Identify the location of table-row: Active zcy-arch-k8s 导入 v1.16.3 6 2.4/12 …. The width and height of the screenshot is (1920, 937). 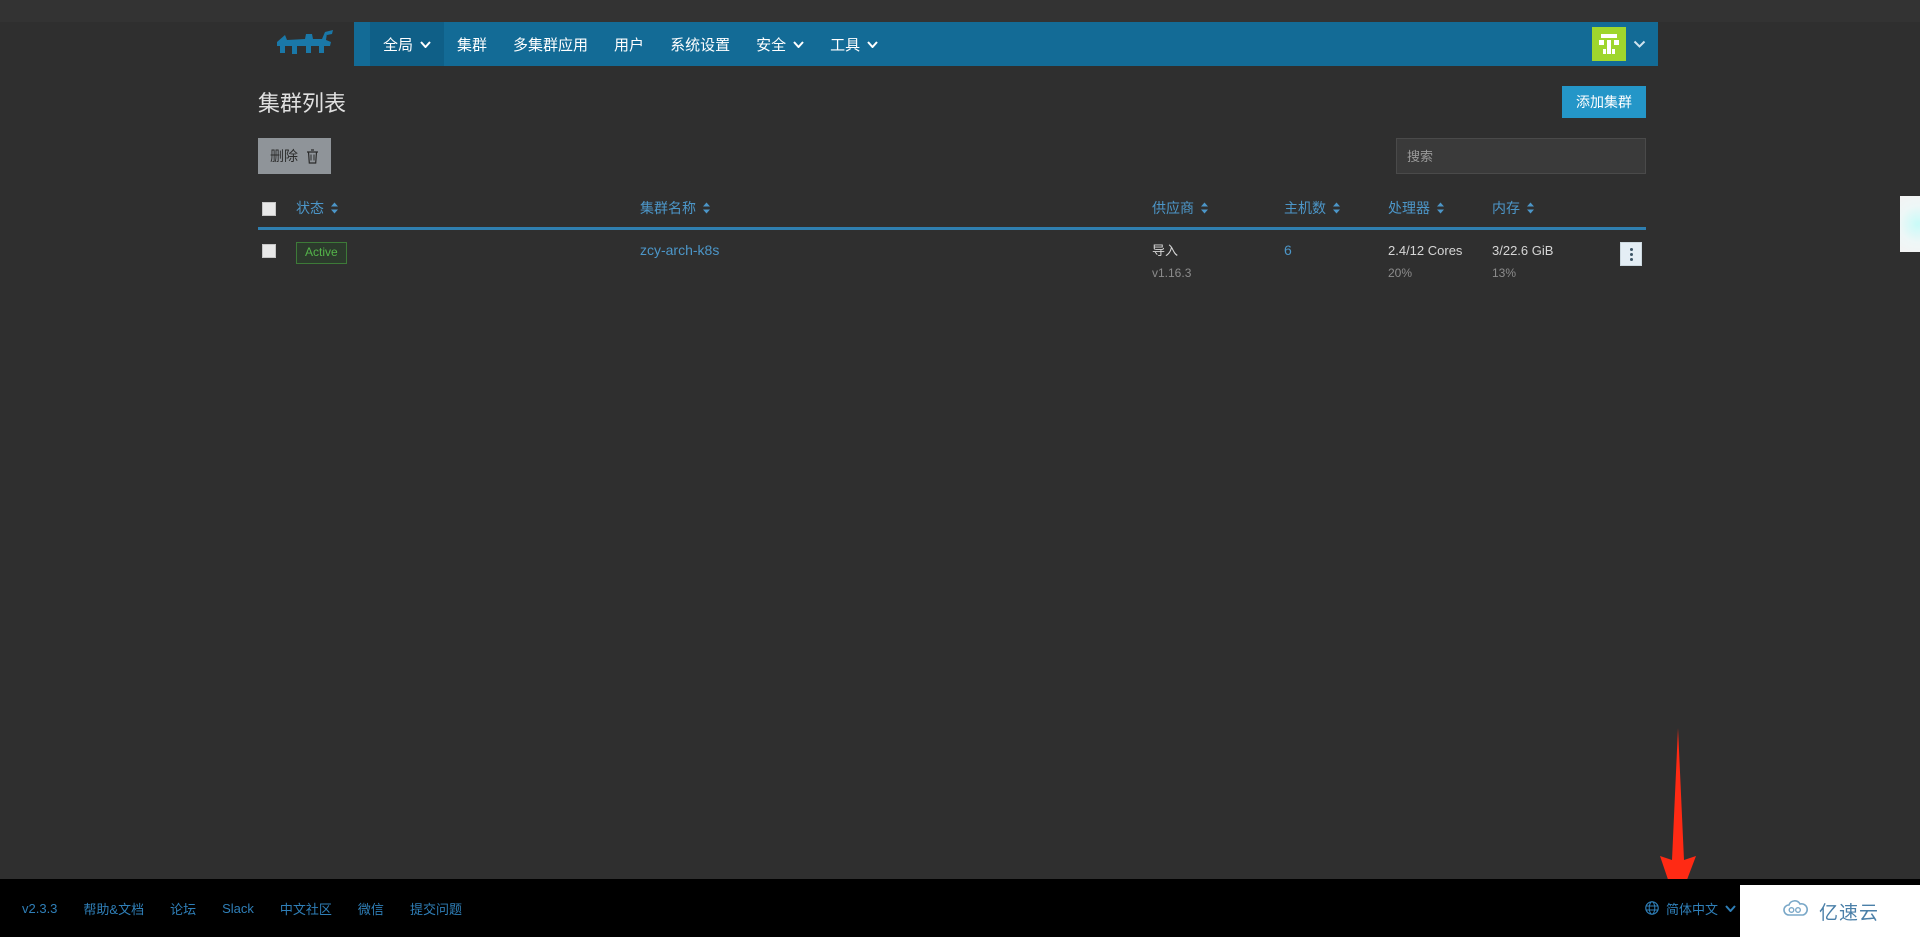
(952, 260).